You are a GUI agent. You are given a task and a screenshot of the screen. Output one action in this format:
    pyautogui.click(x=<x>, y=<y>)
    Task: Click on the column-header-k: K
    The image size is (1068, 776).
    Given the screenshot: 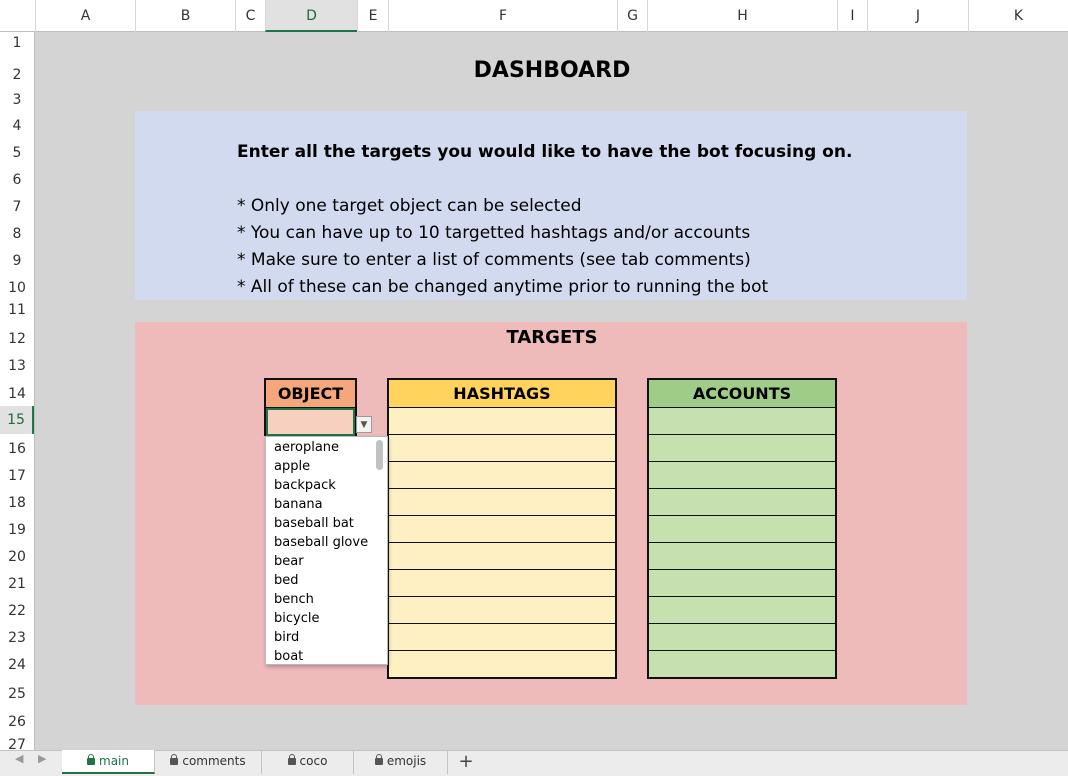 What is the action you would take?
    pyautogui.click(x=1018, y=16)
    